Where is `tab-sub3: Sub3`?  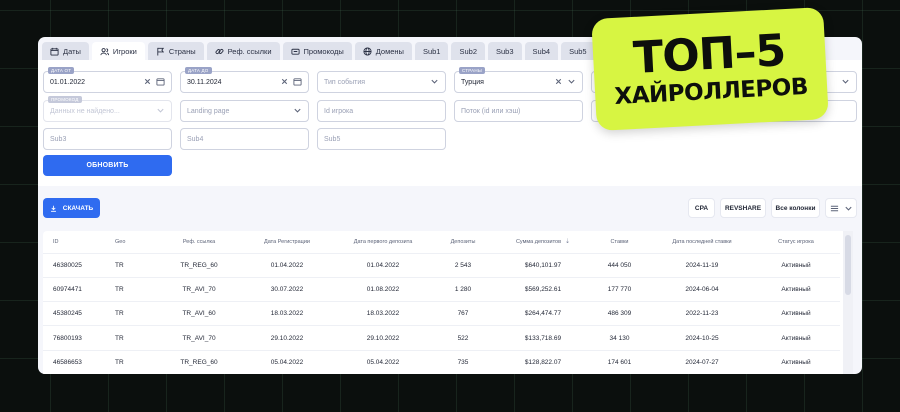
tab-sub3: Sub3 is located at coordinates (505, 51).